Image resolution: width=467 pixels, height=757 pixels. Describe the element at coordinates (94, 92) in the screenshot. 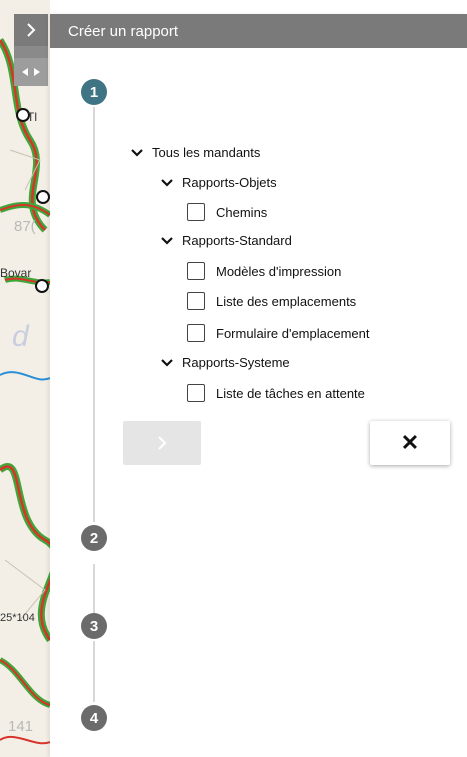

I see `step-1-indicator: 1` at that location.